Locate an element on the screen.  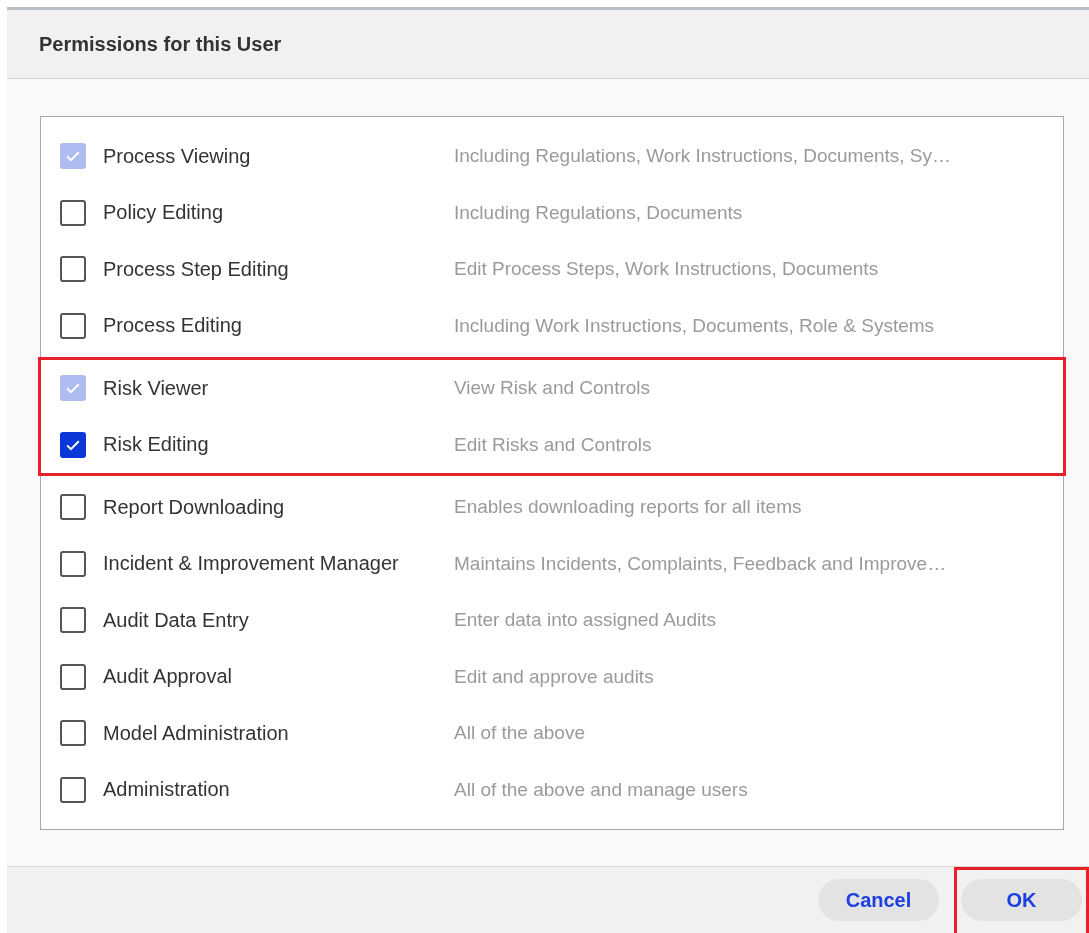
permission-description: Including Regulations, Documents is located at coordinates (598, 212).